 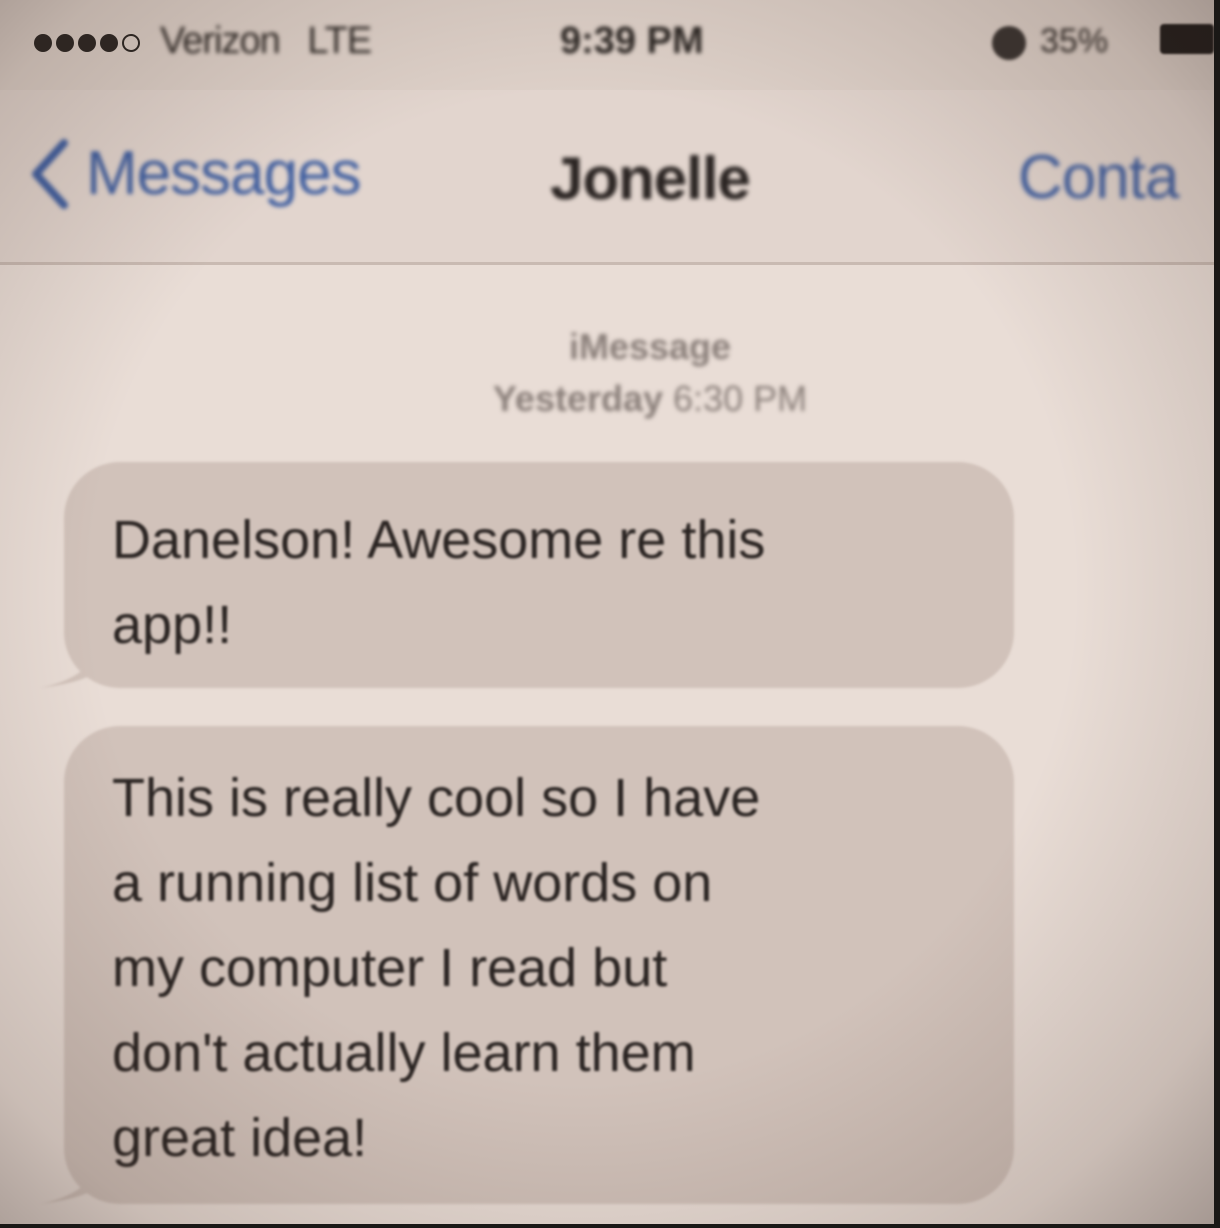 I want to click on rotation-lock-icon, so click(x=1009, y=43).